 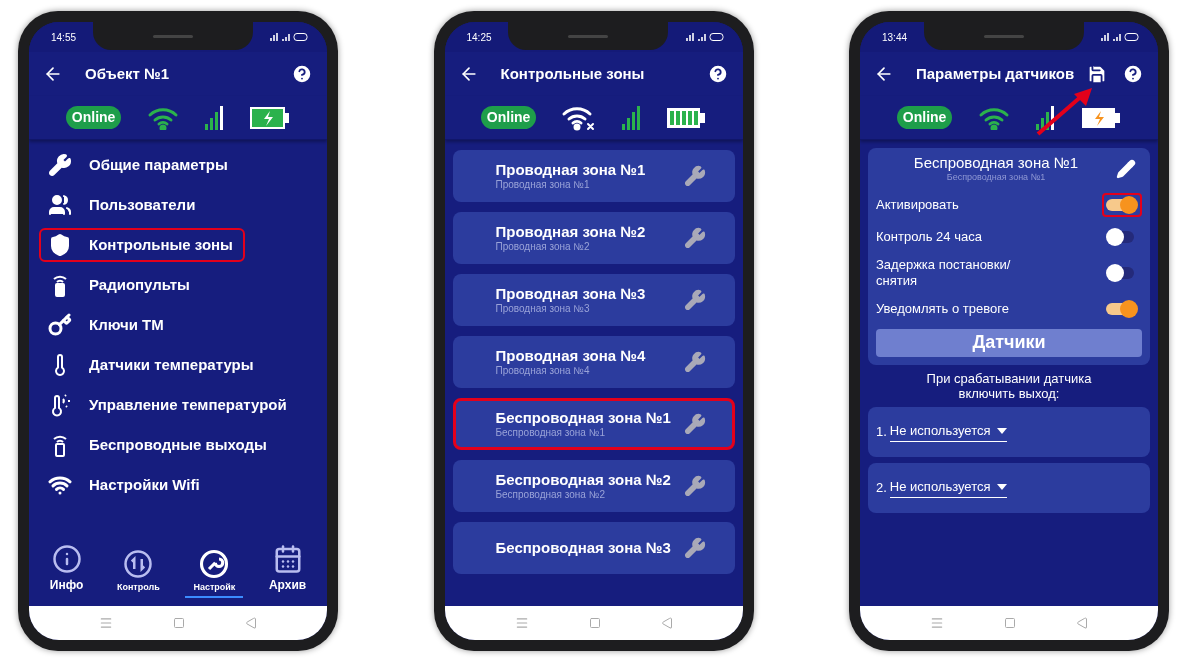 What do you see at coordinates (929, 236) in the screenshot?
I see `toggle-label: Контроль 24 часа` at bounding box center [929, 236].